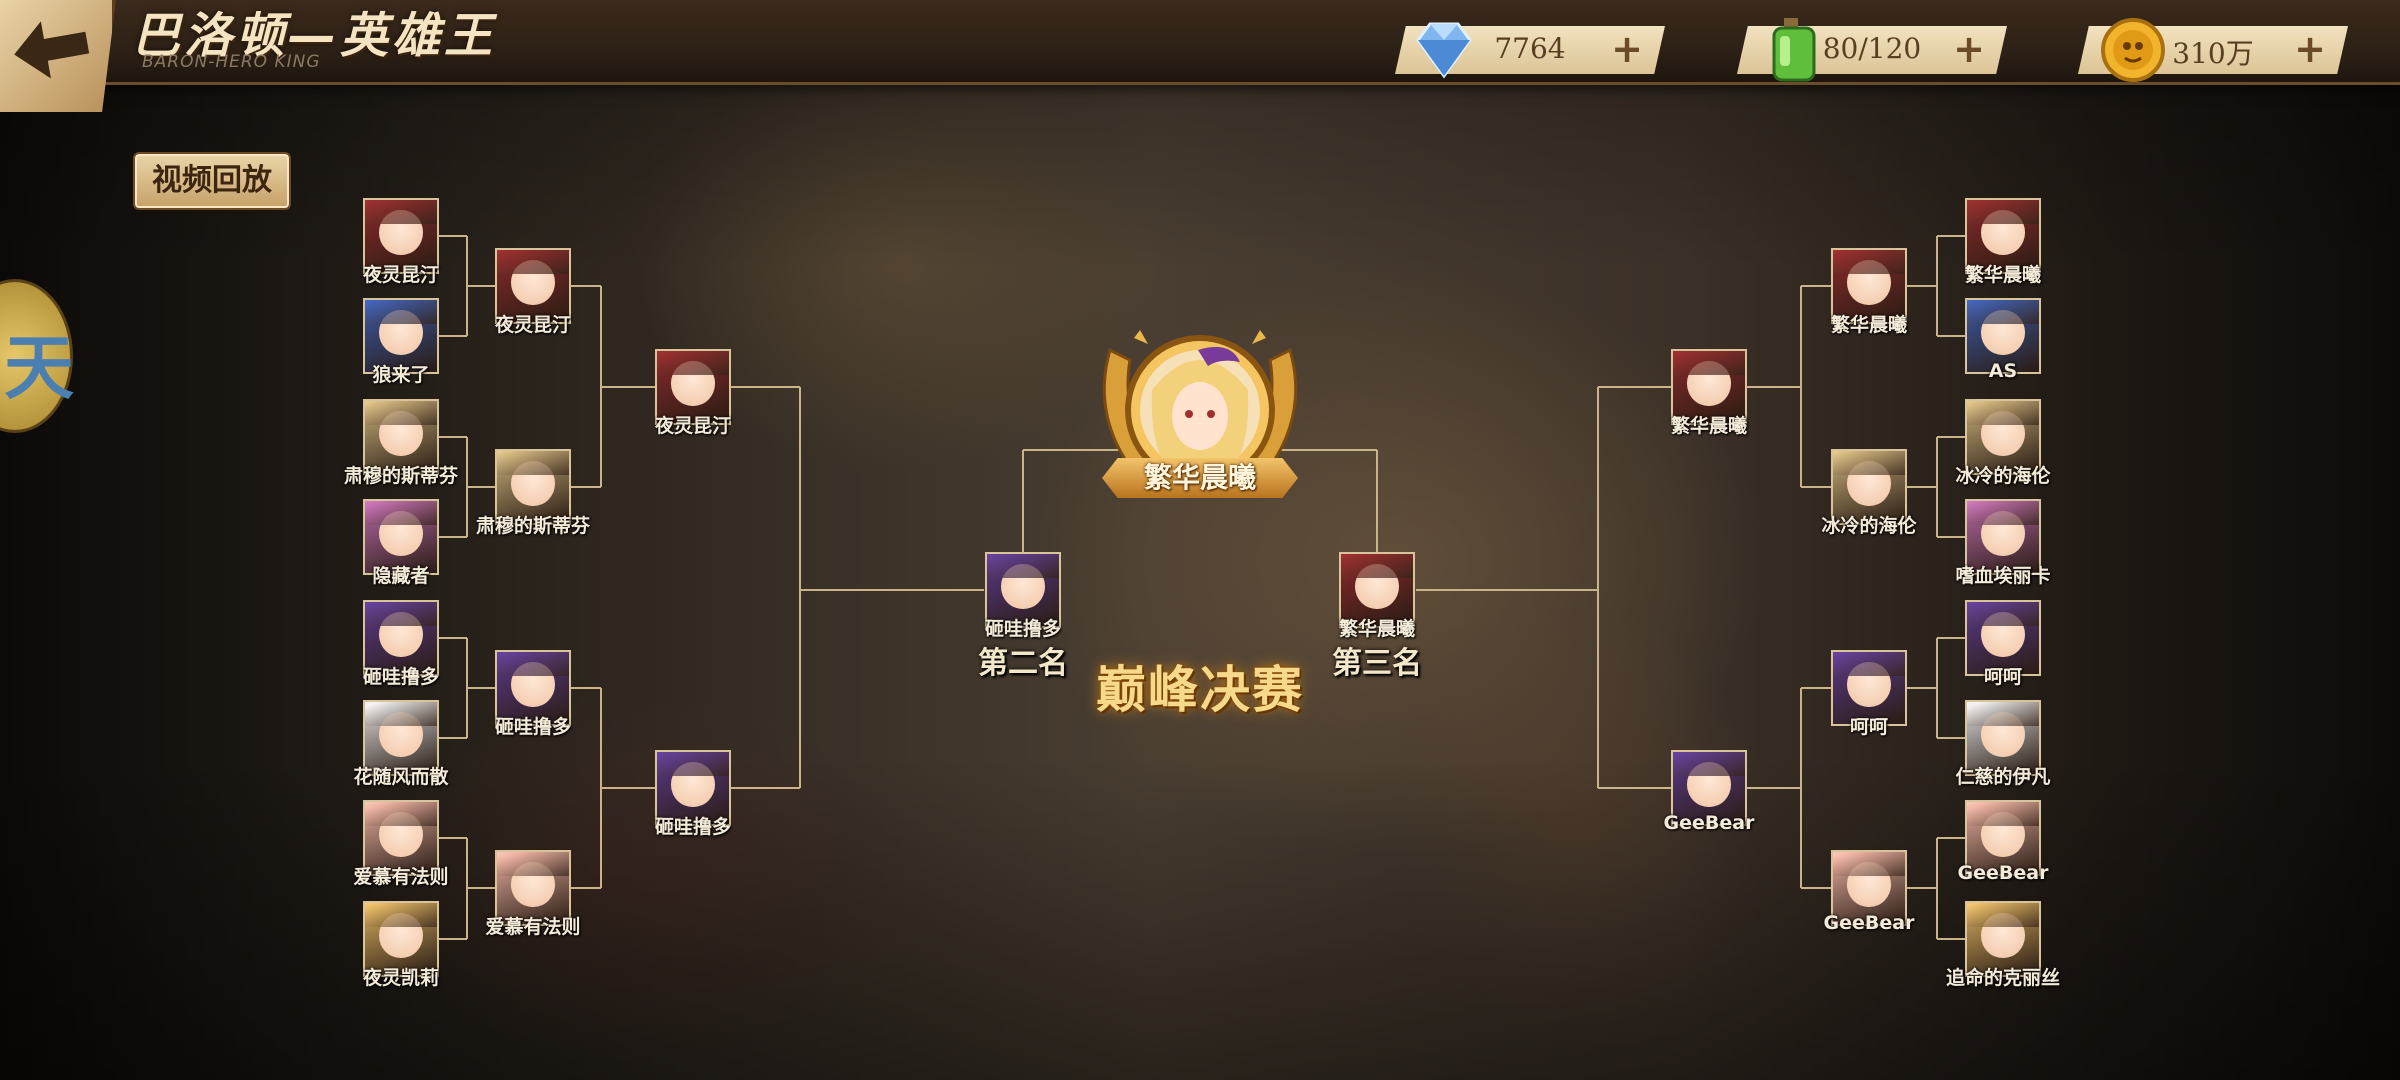 The image size is (2400, 1080). I want to click on third-place-rank-label: 第三名, so click(1377, 663).